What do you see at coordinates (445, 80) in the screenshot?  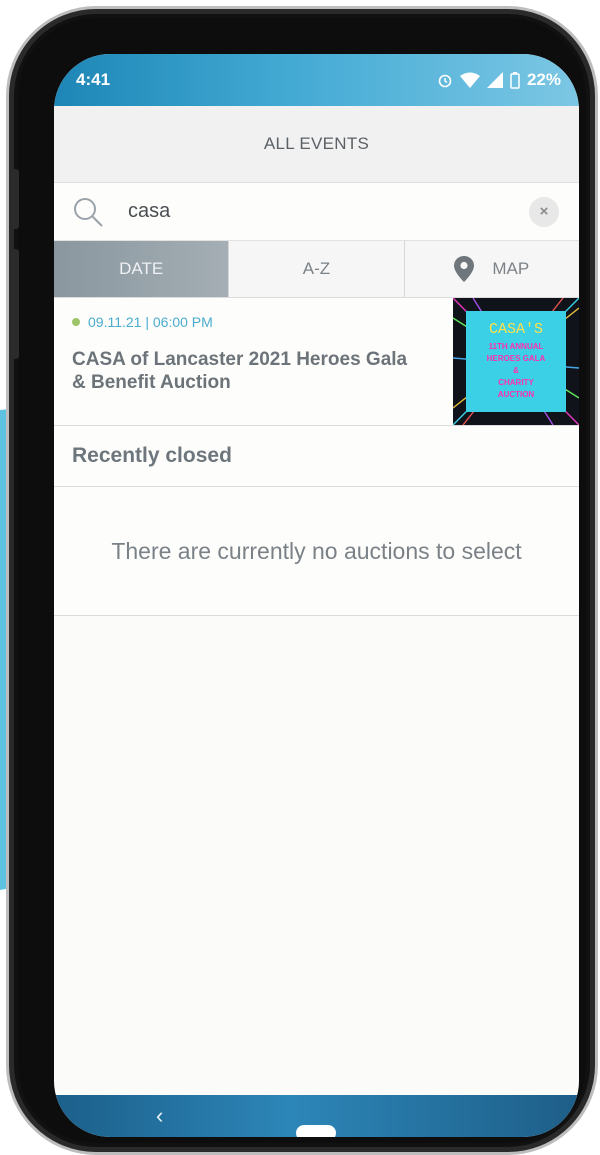 I see `alarm-icon` at bounding box center [445, 80].